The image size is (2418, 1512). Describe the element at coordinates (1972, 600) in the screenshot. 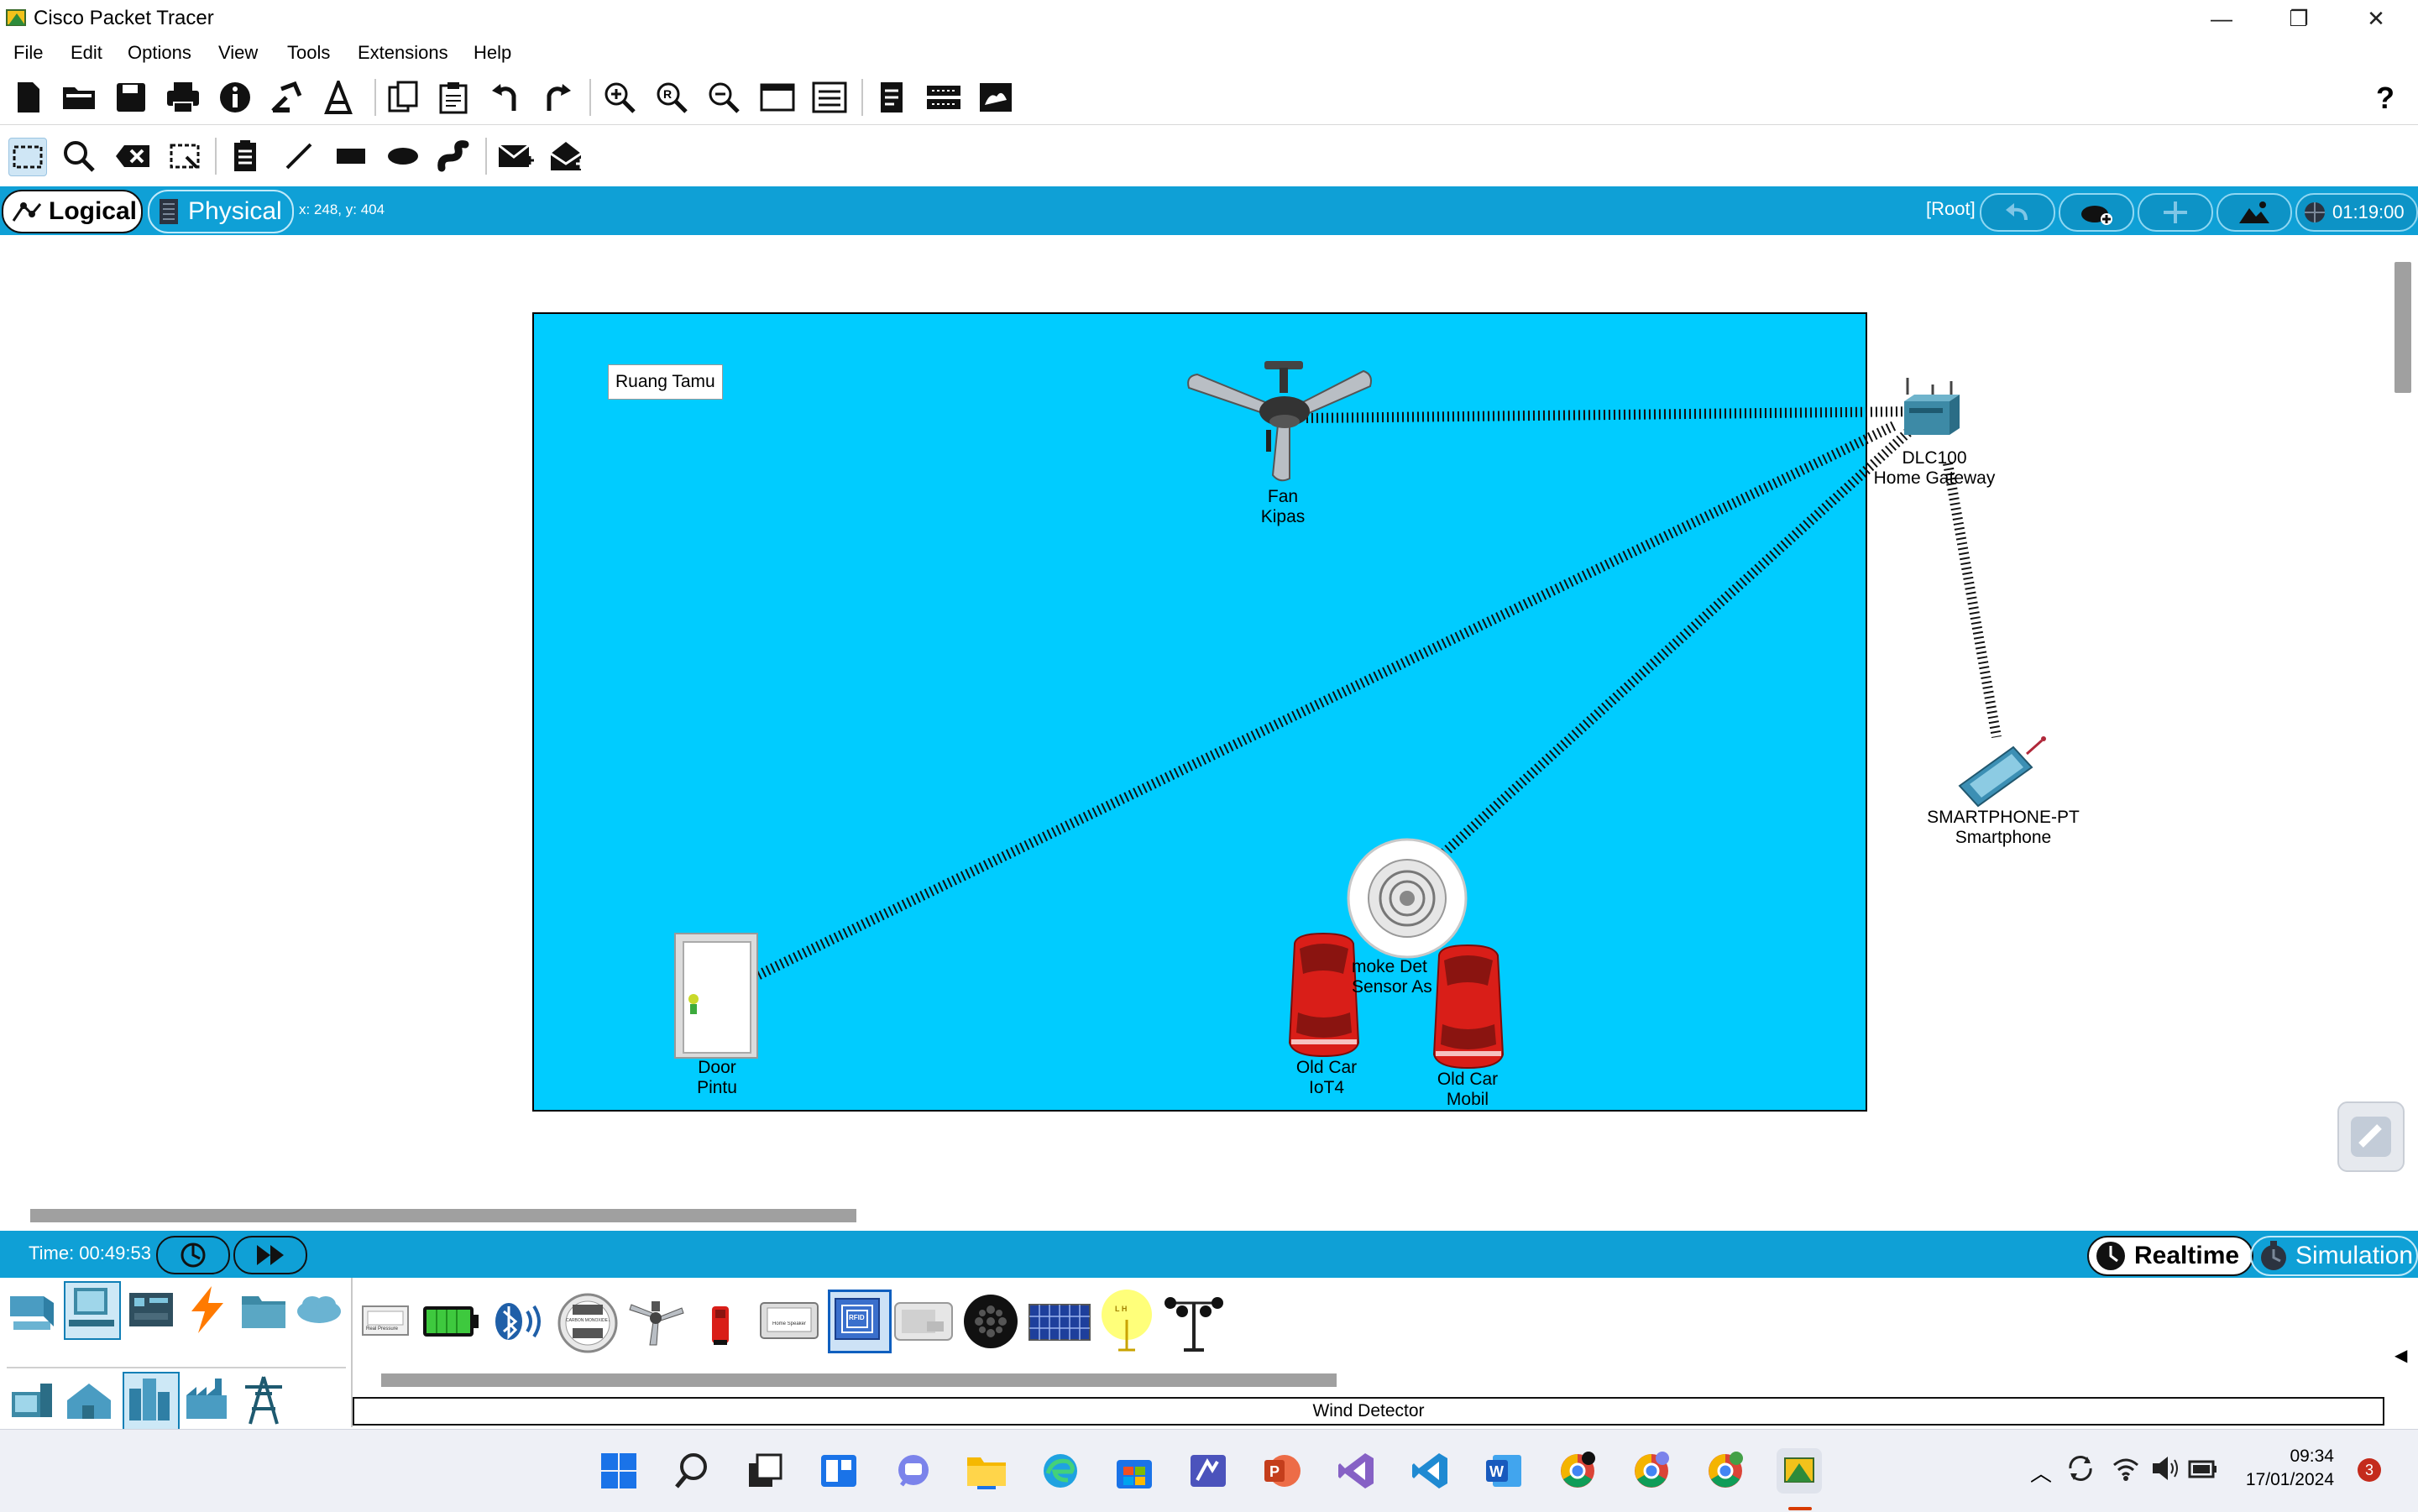

I see `link-gateway-smartphone` at that location.